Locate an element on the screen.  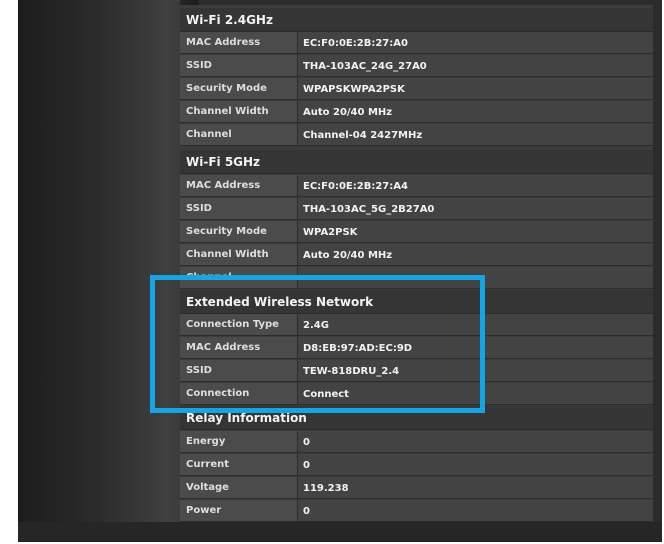
section-title-wifi-24: Wi-Fi 2.4GHz is located at coordinates (229, 20).